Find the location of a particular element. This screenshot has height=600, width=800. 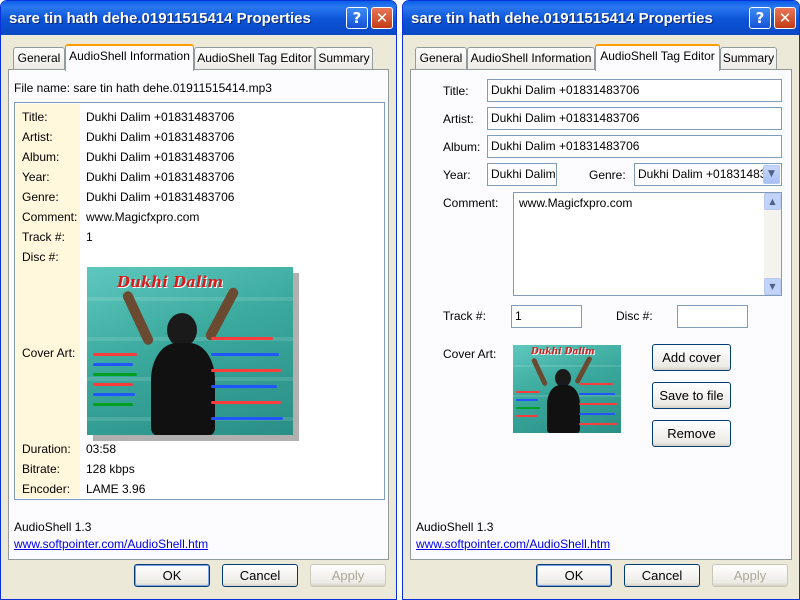

track-field: 1 is located at coordinates (546, 316).